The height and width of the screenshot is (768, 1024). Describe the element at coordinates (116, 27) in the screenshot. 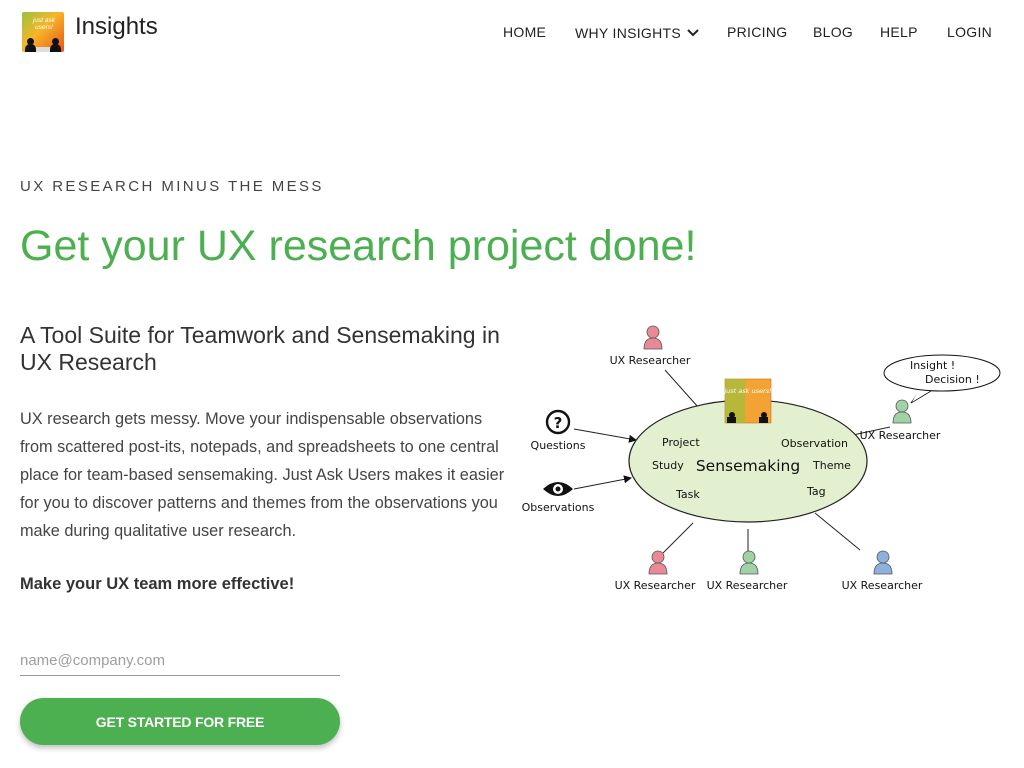

I see `brand-name: Insights` at that location.